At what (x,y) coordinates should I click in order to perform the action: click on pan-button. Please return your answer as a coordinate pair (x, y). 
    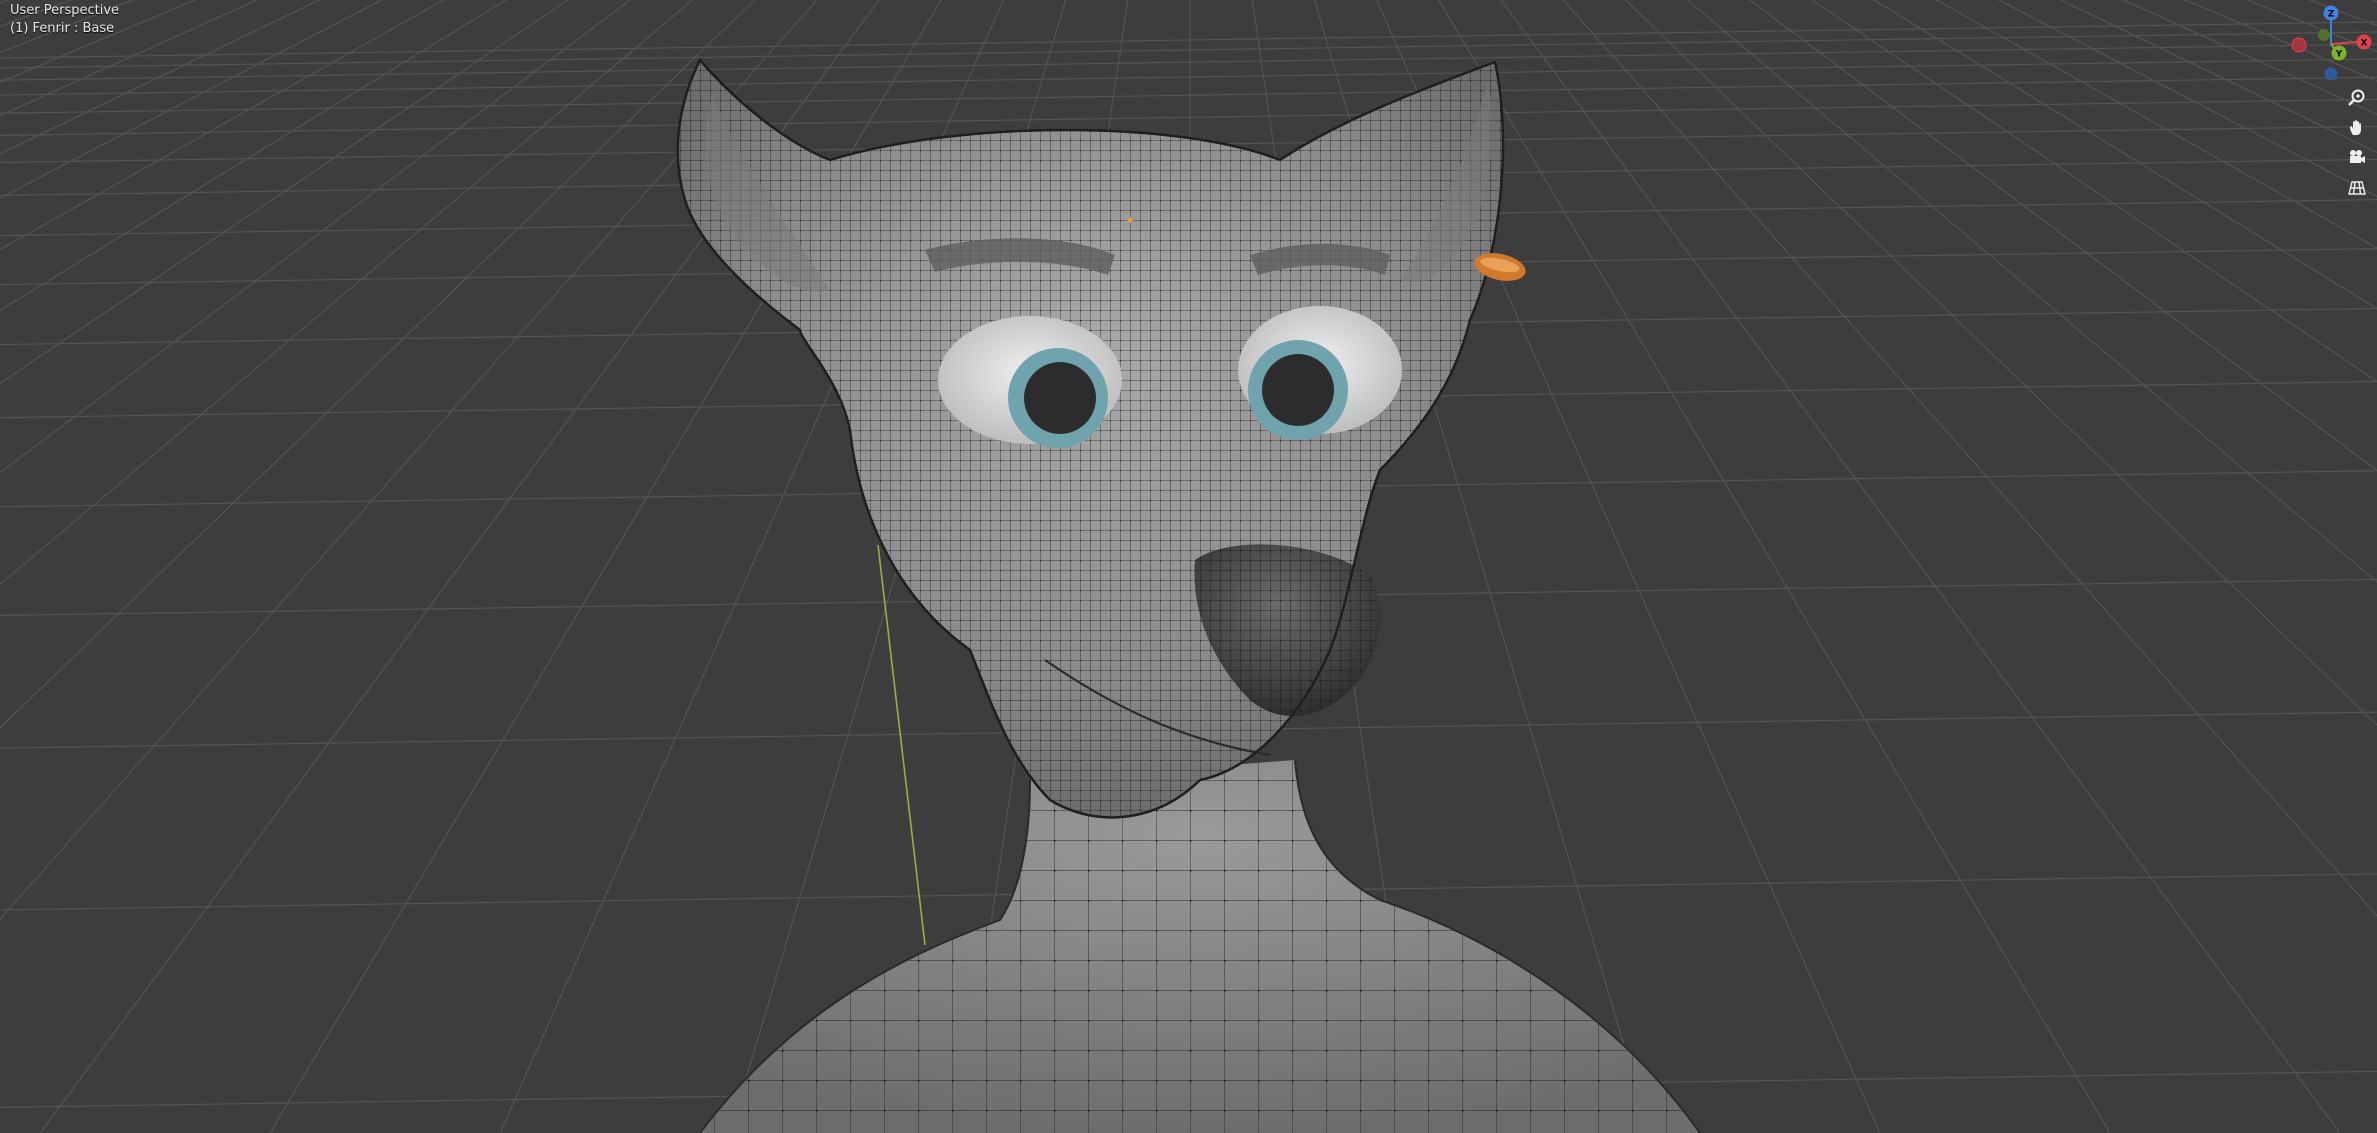
    Looking at the image, I should click on (2357, 128).